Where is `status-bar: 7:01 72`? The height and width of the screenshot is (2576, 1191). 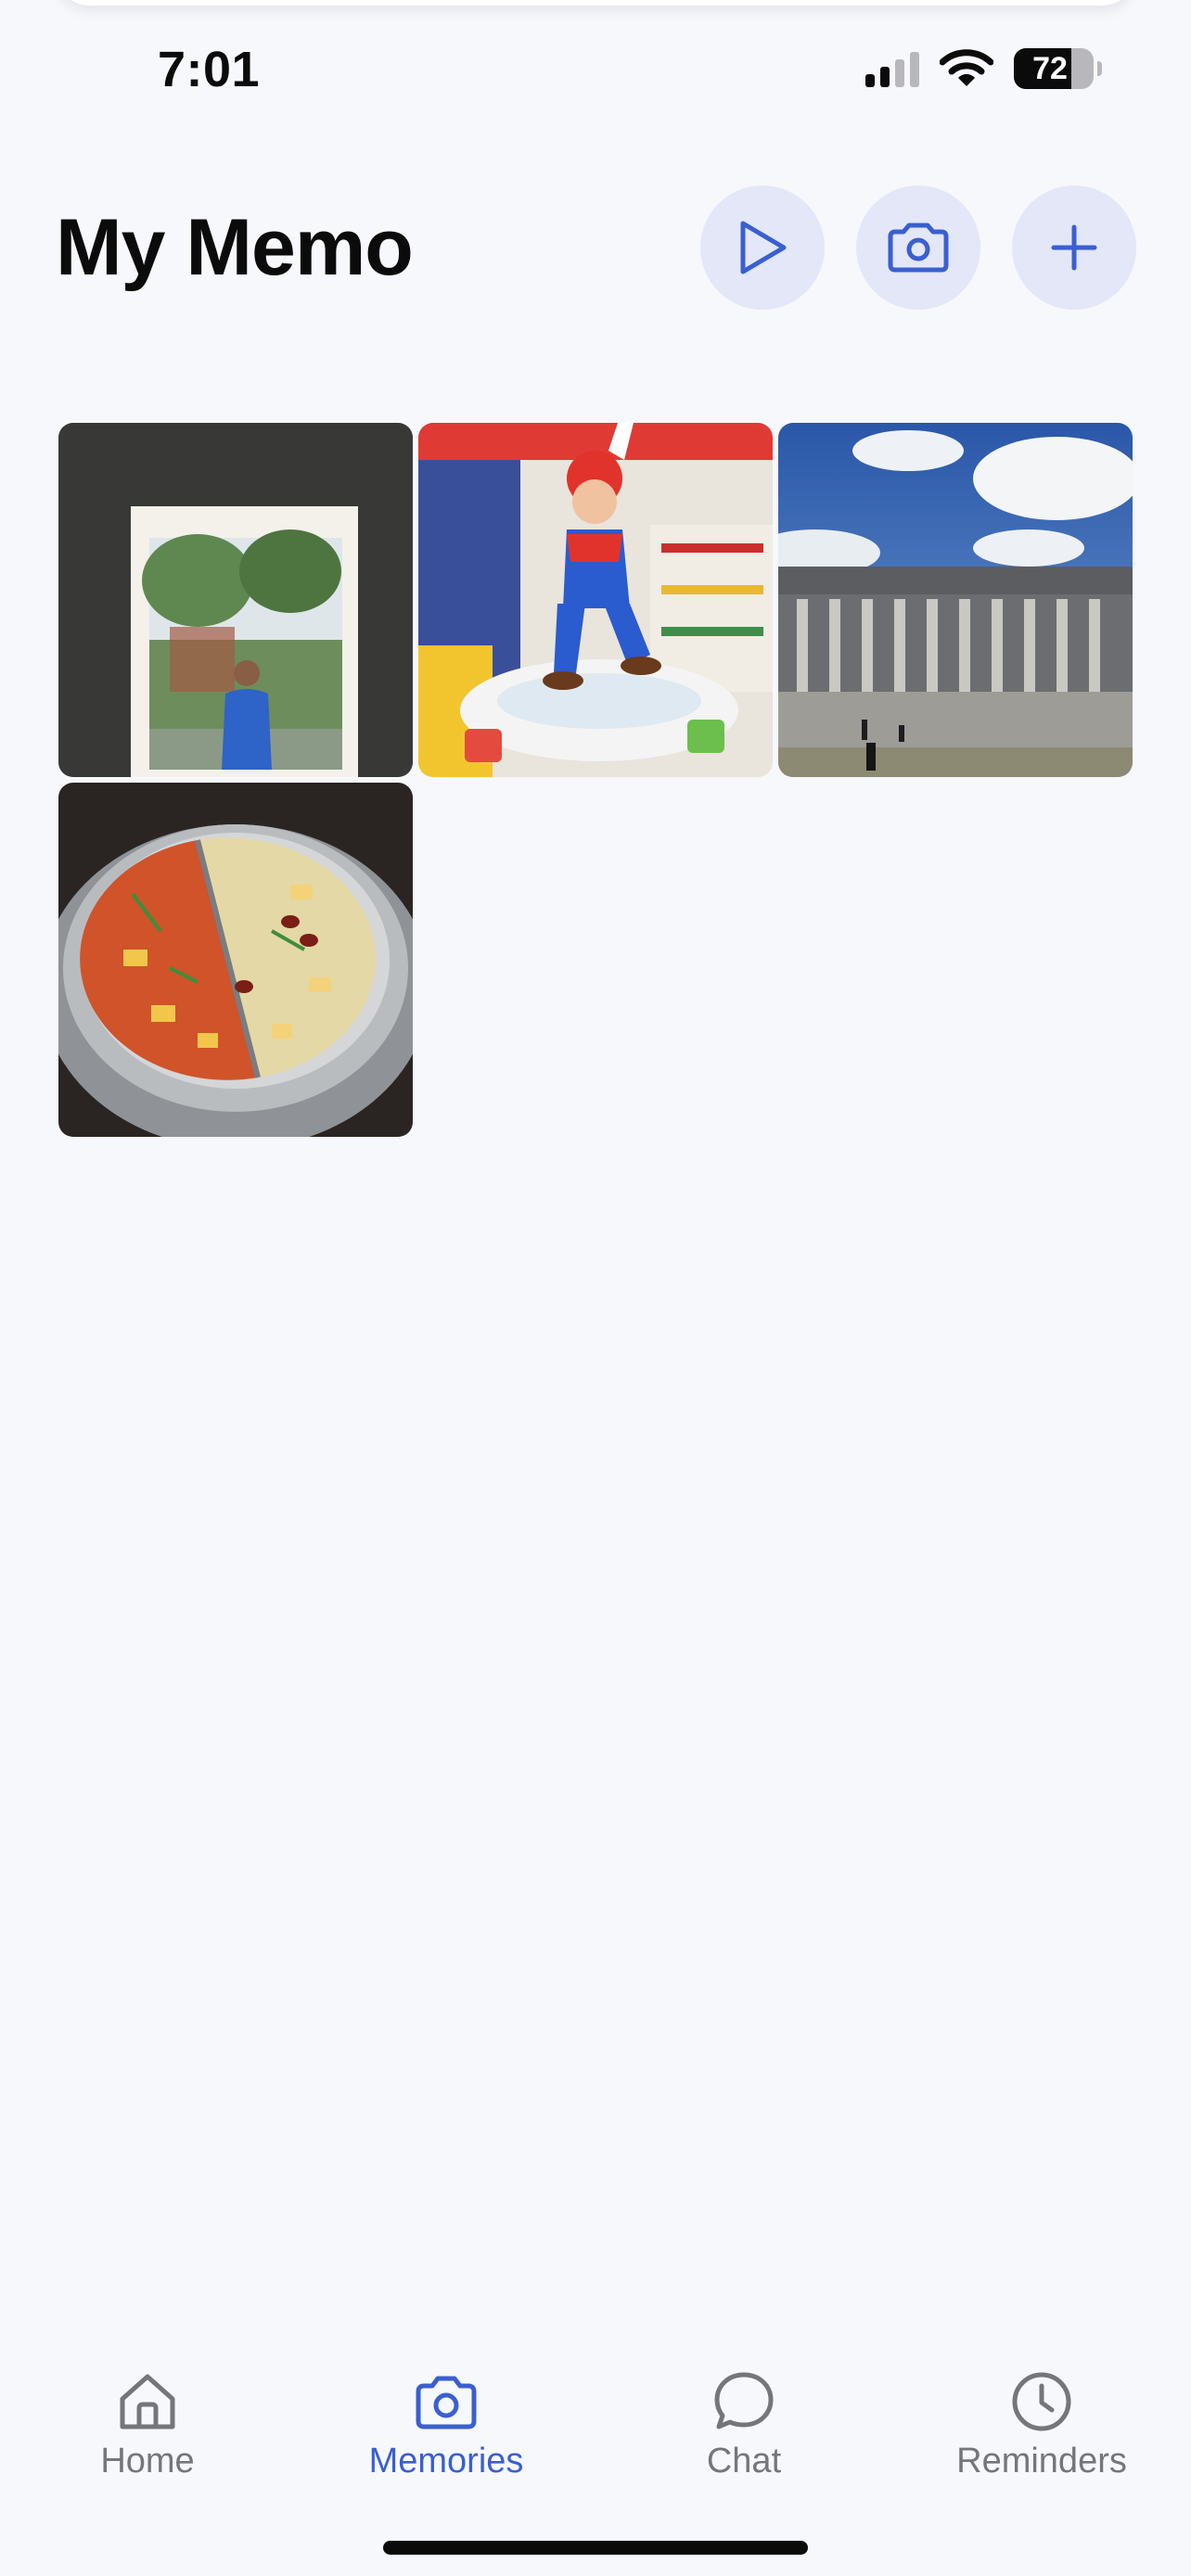
status-bar: 7:01 72 is located at coordinates (595, 69).